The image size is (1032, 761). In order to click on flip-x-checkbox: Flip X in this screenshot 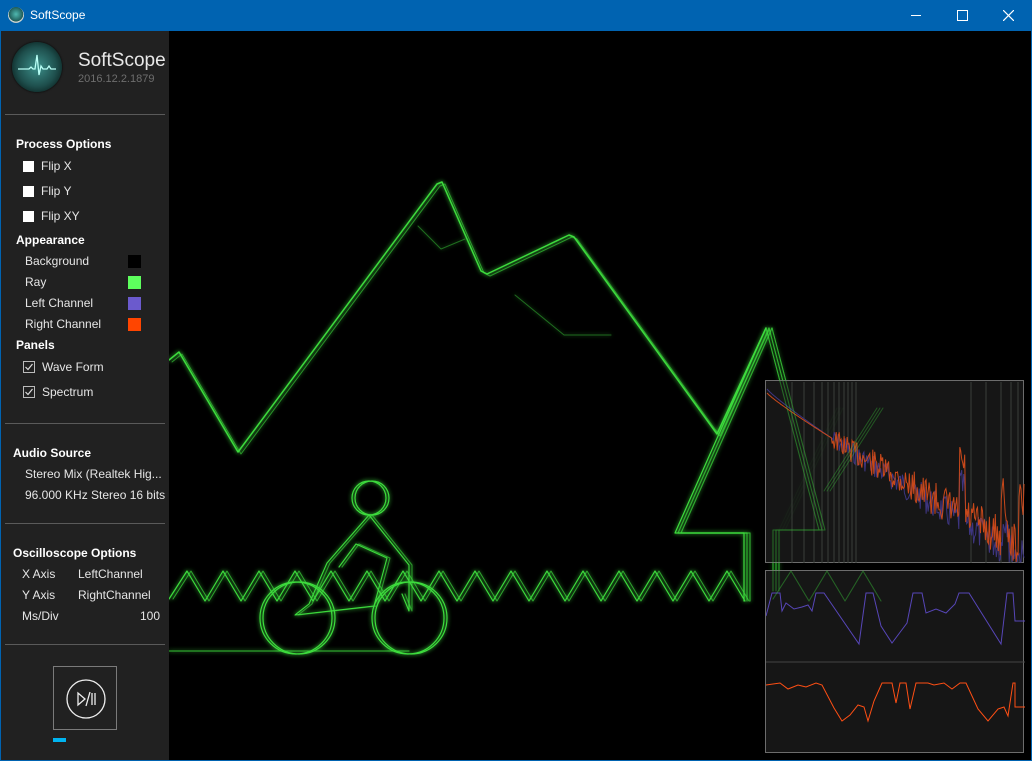, I will do `click(47, 166)`.